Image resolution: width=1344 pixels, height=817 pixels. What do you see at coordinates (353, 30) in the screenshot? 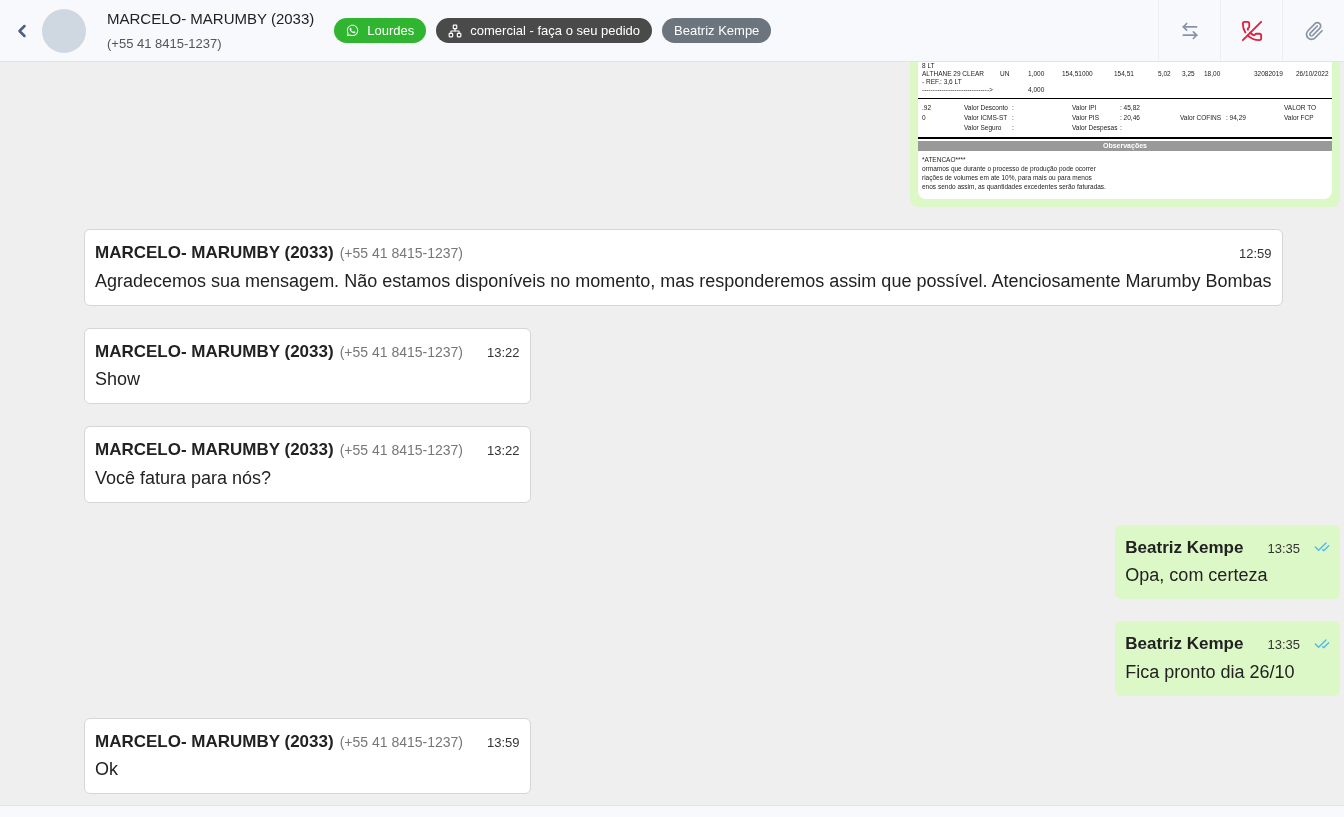
I see `whatsapp-icon` at bounding box center [353, 30].